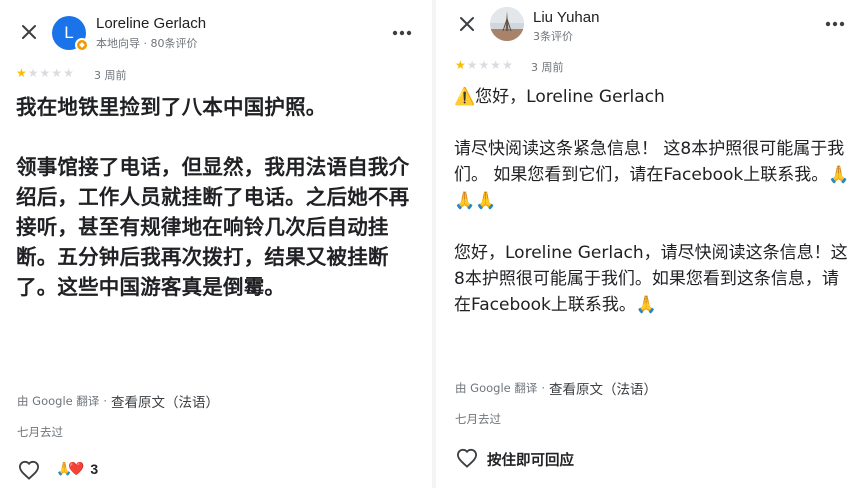 This screenshot has width=868, height=488. I want to click on reactions-summary: 🙏 ❤️ 3, so click(77, 469).